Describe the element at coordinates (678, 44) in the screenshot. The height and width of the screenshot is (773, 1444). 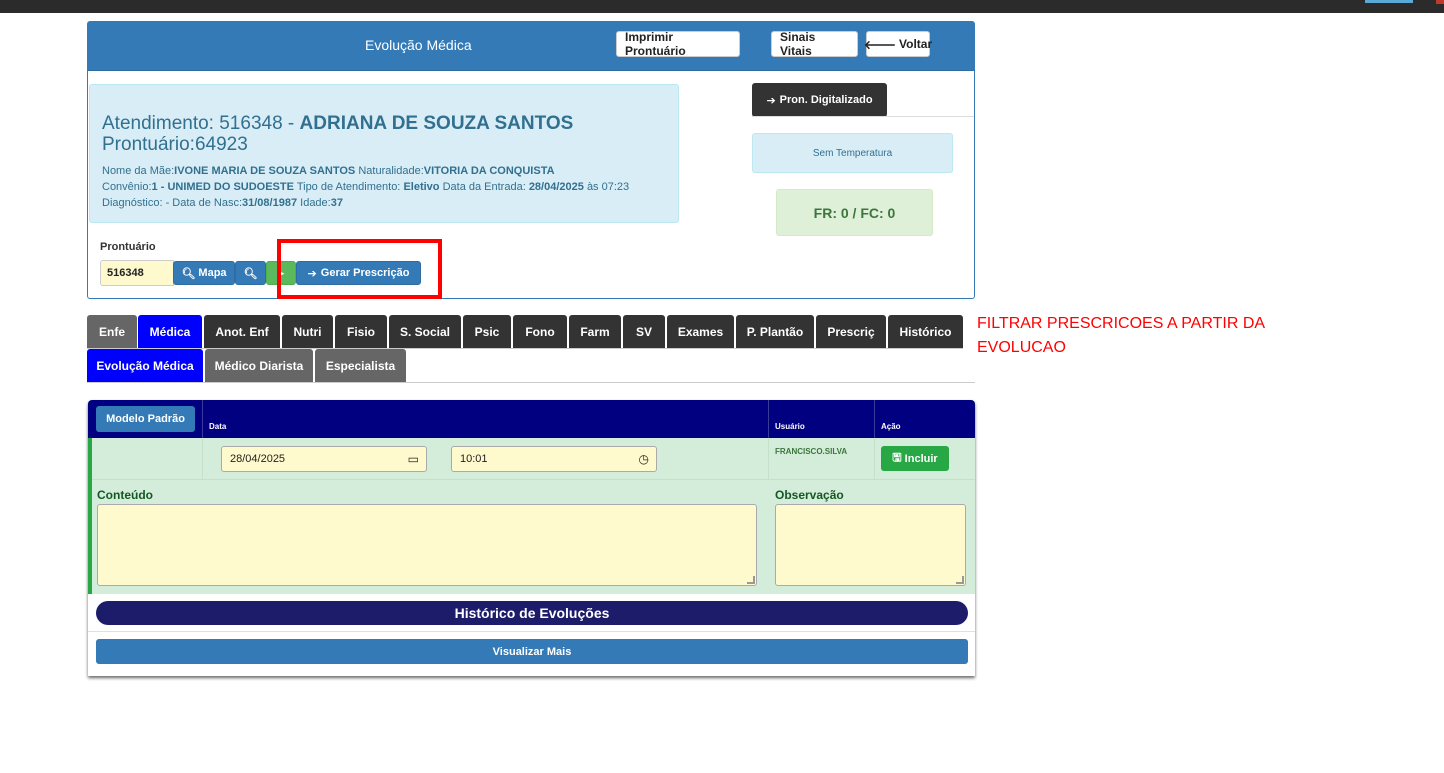
I see `print-record-button: Imprimir Prontuário` at that location.